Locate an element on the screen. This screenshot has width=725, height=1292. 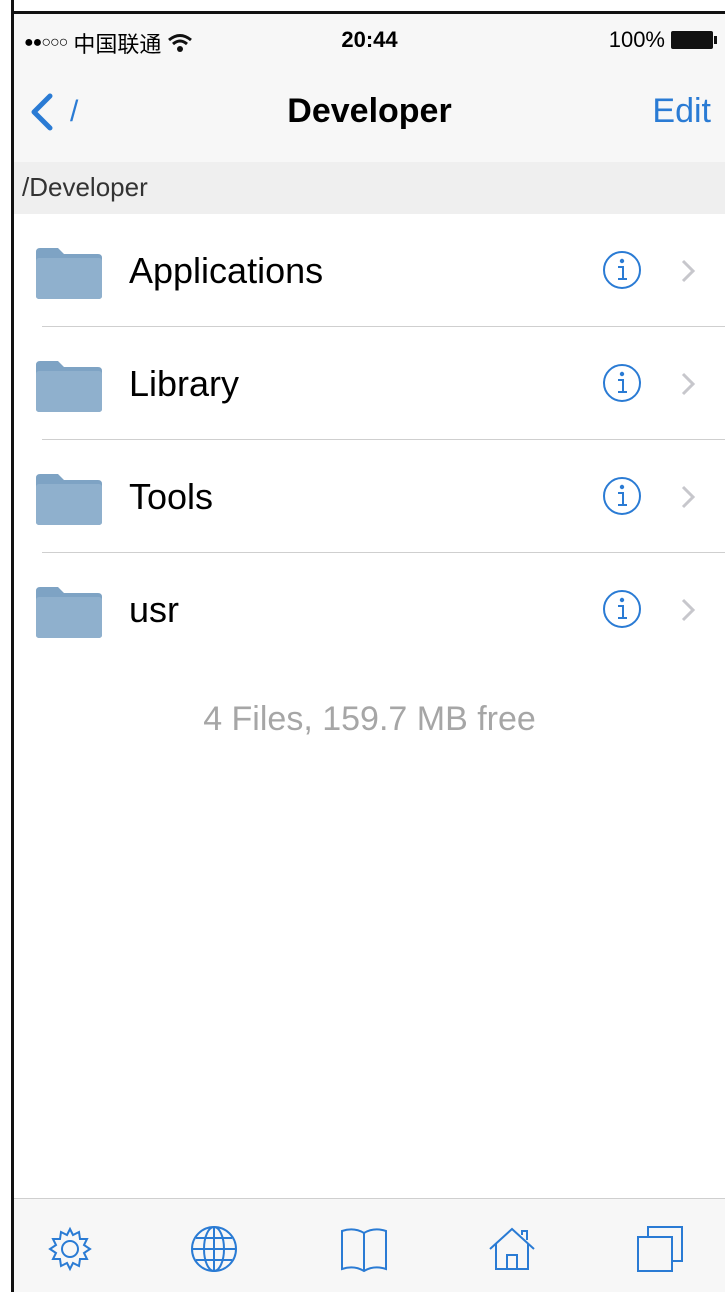
device-bezel-top is located at coordinates (362, 7).